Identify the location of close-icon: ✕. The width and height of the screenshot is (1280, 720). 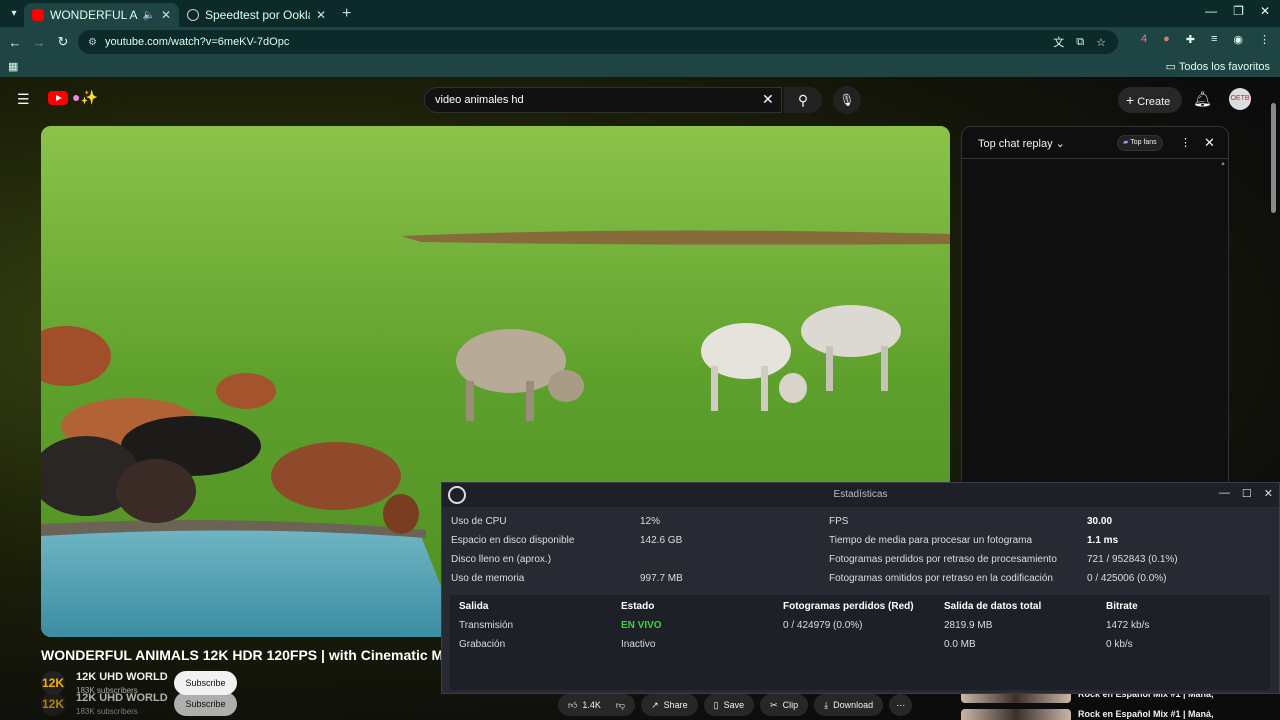
(1268, 493).